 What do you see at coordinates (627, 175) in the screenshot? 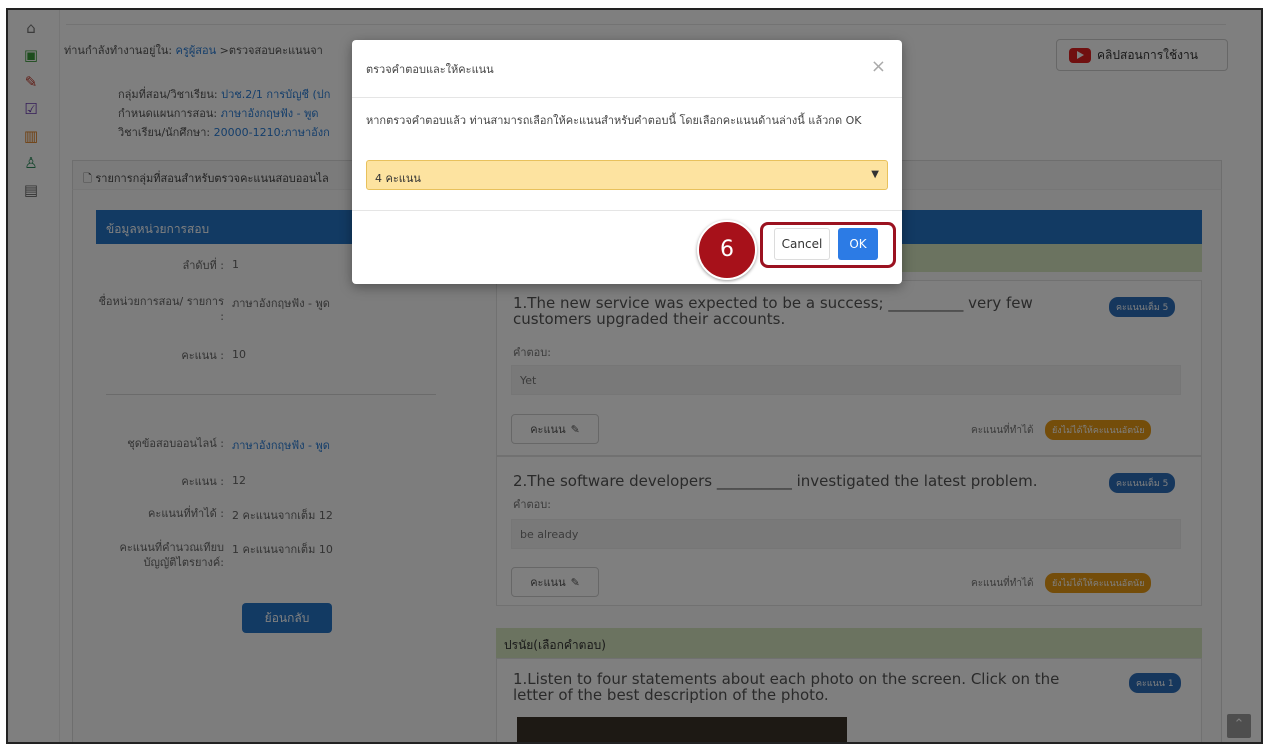
I see `score-select: 4 คะแนน ▼` at bounding box center [627, 175].